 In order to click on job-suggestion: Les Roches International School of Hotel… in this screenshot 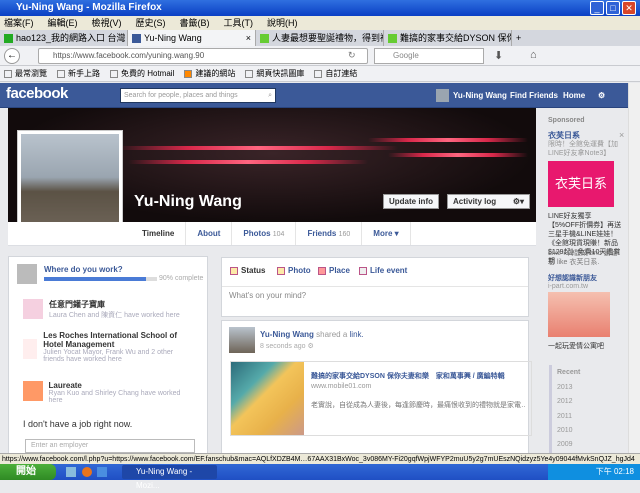, I will do `click(108, 347)`.